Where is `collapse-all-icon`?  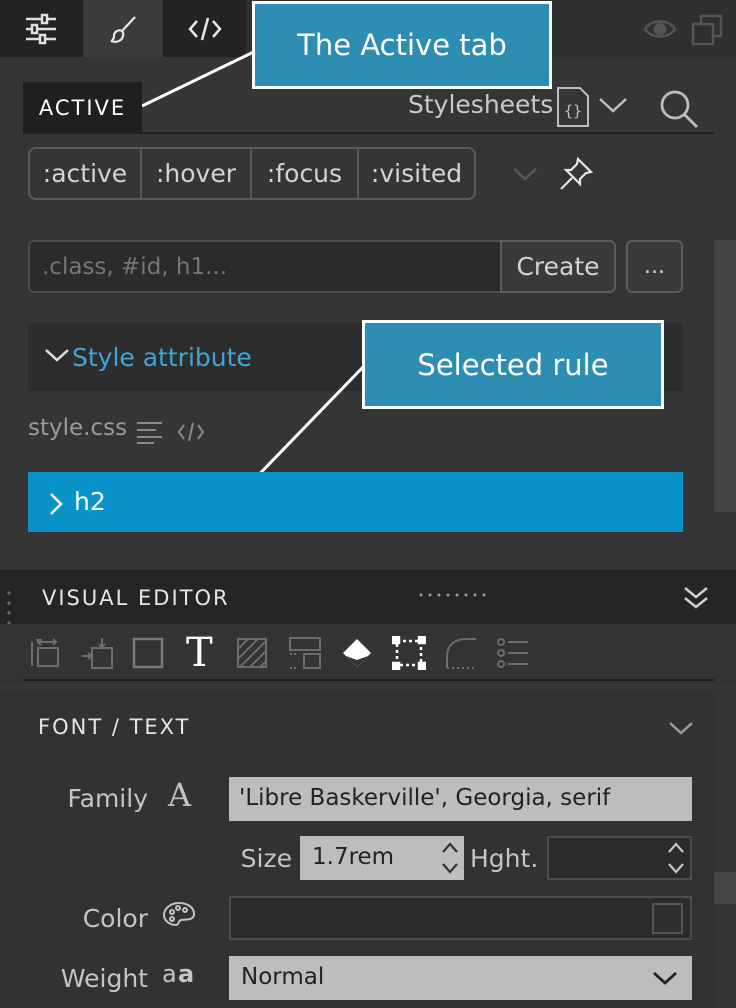 collapse-all-icon is located at coordinates (696, 598).